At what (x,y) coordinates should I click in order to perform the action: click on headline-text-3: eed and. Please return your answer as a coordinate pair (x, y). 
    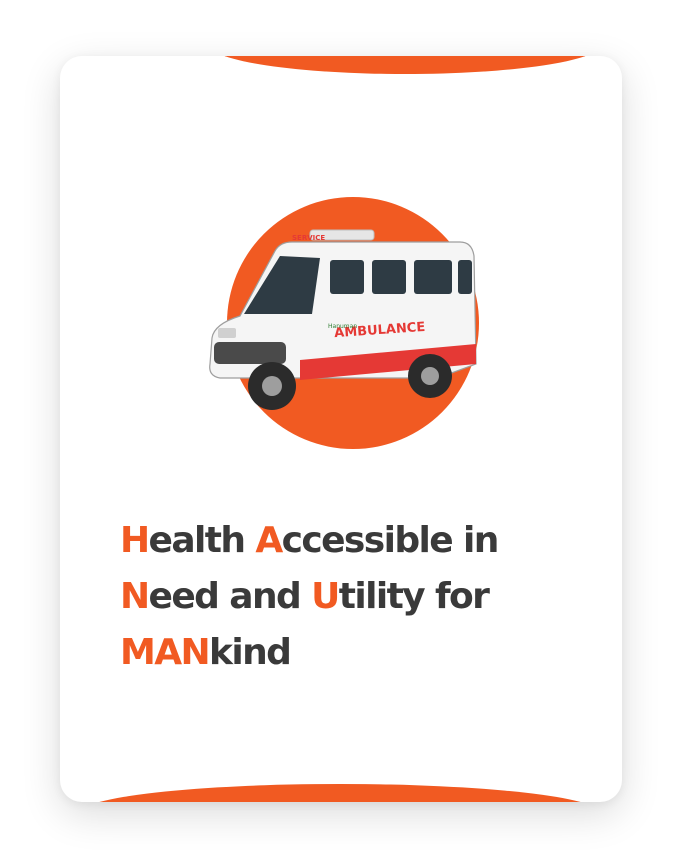
    Looking at the image, I should click on (230, 596).